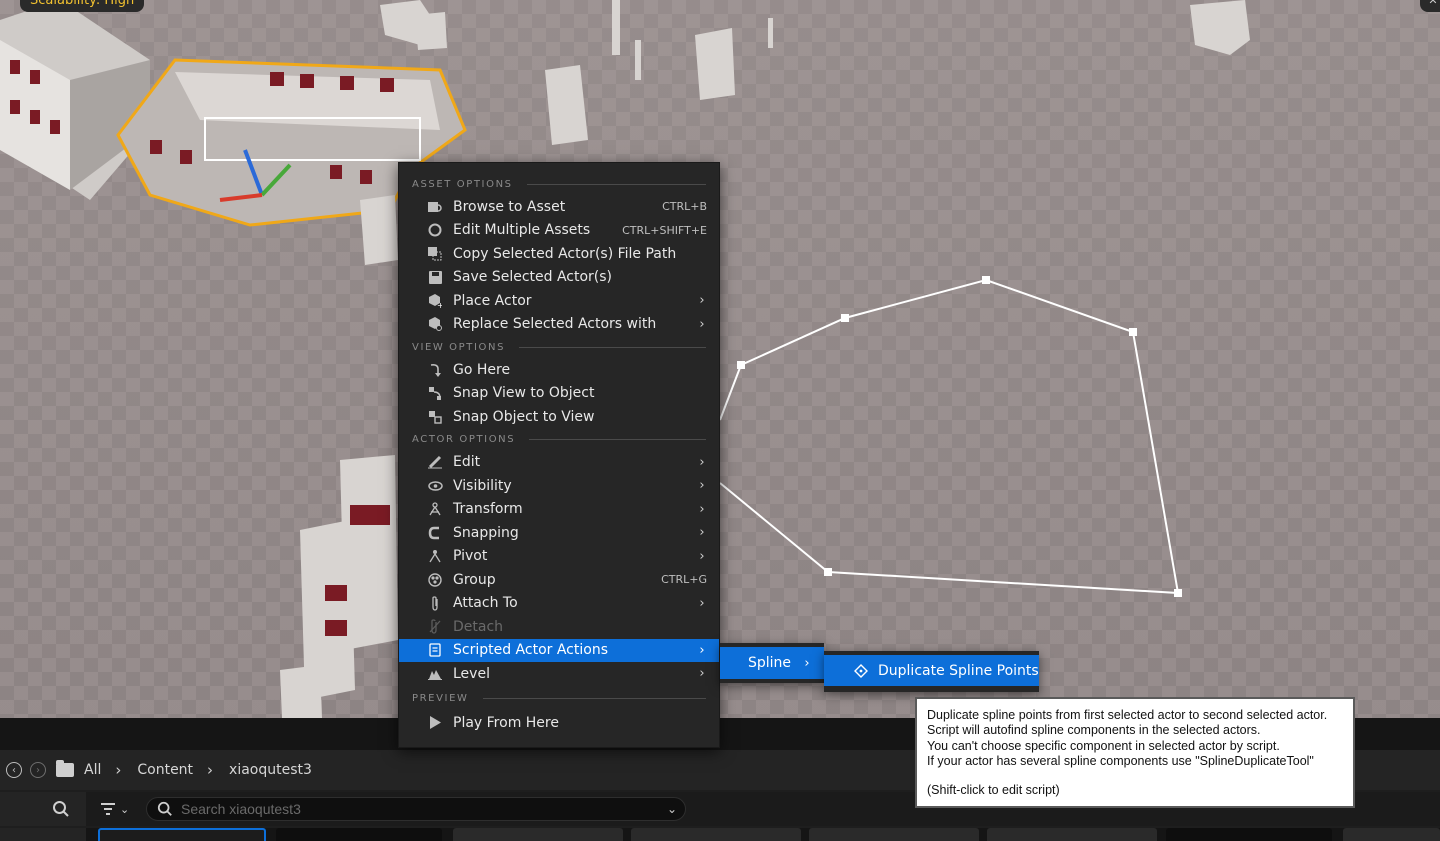 This screenshot has height=841, width=1440. What do you see at coordinates (509, 206) in the screenshot?
I see `menu-item-label: Browse to Asset` at bounding box center [509, 206].